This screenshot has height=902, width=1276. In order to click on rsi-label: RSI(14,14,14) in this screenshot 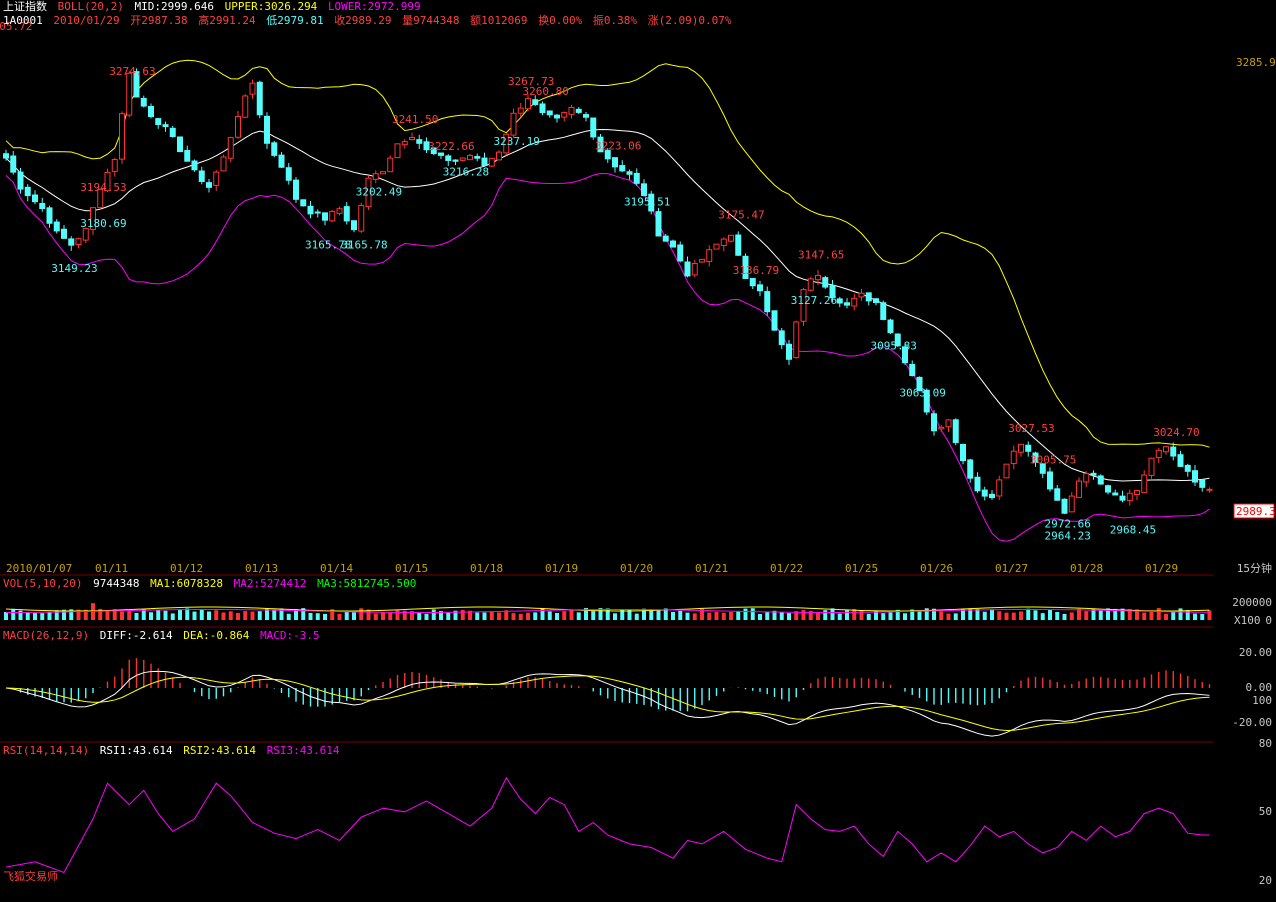, I will do `click(46, 750)`.